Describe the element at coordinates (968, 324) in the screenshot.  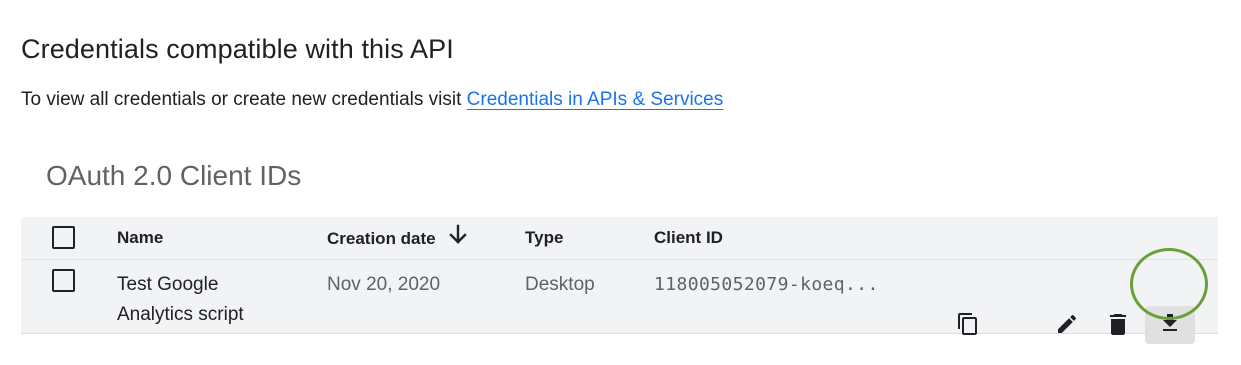
I see `copy-icon` at that location.